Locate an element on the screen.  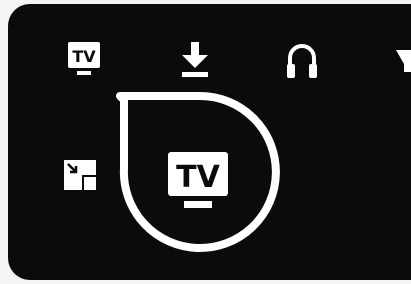
partial-icon is located at coordinates (403, 61).